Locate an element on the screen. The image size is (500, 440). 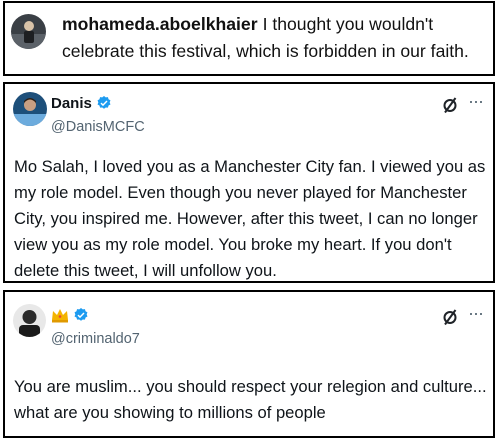
tweet-author-name: Danis is located at coordinates (71, 103).